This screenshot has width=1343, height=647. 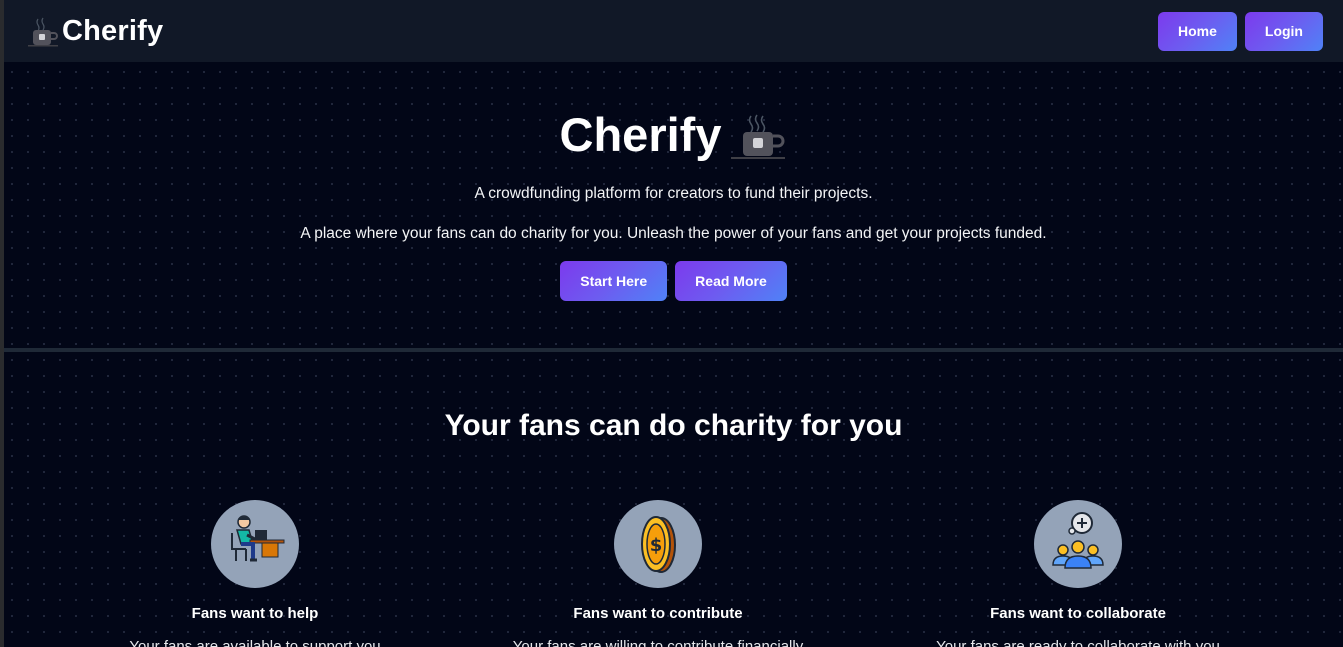 What do you see at coordinates (1078, 613) in the screenshot?
I see `feature-title: Fans want to collaborate` at bounding box center [1078, 613].